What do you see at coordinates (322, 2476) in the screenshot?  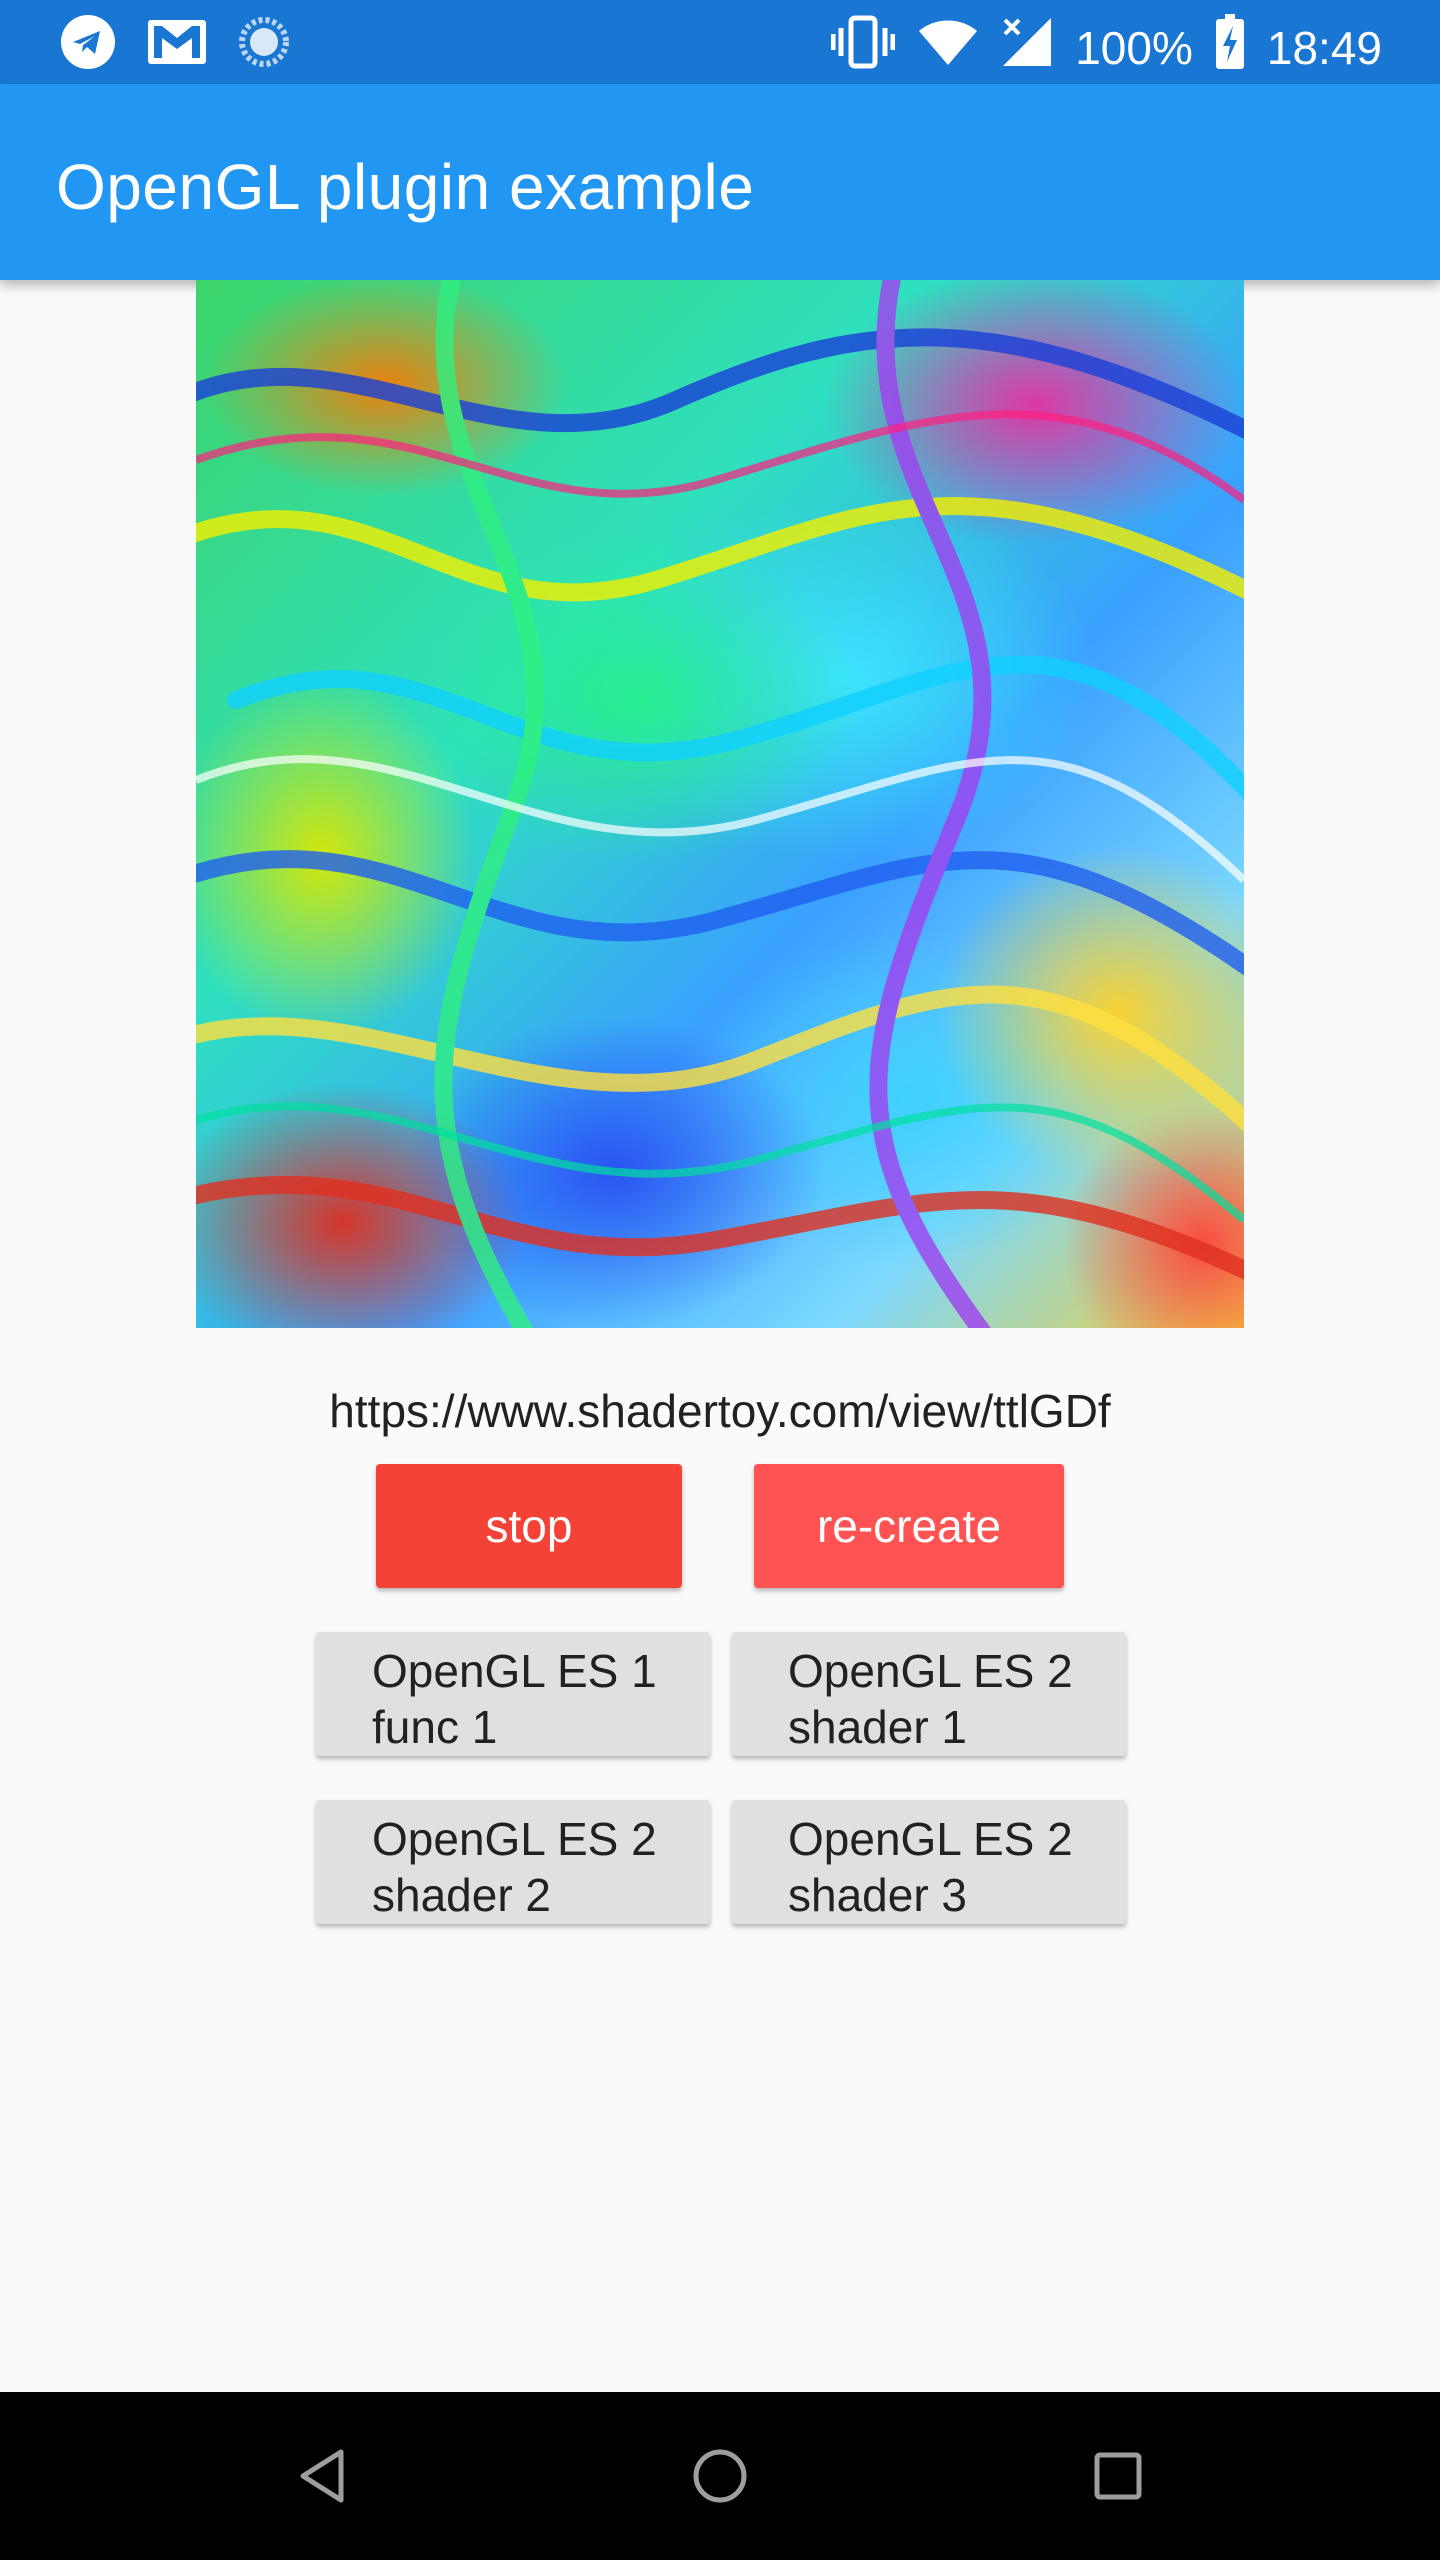 I see `back-icon` at bounding box center [322, 2476].